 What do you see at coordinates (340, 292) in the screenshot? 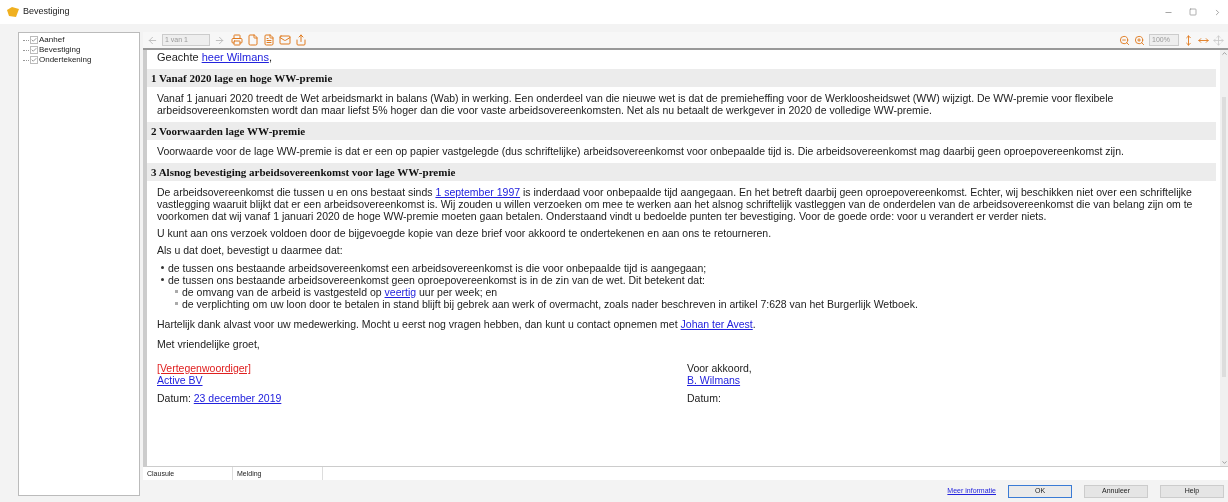
I see `list-item: de omvang van de arbeid is vastgesteld op veertig uur per week; en` at bounding box center [340, 292].